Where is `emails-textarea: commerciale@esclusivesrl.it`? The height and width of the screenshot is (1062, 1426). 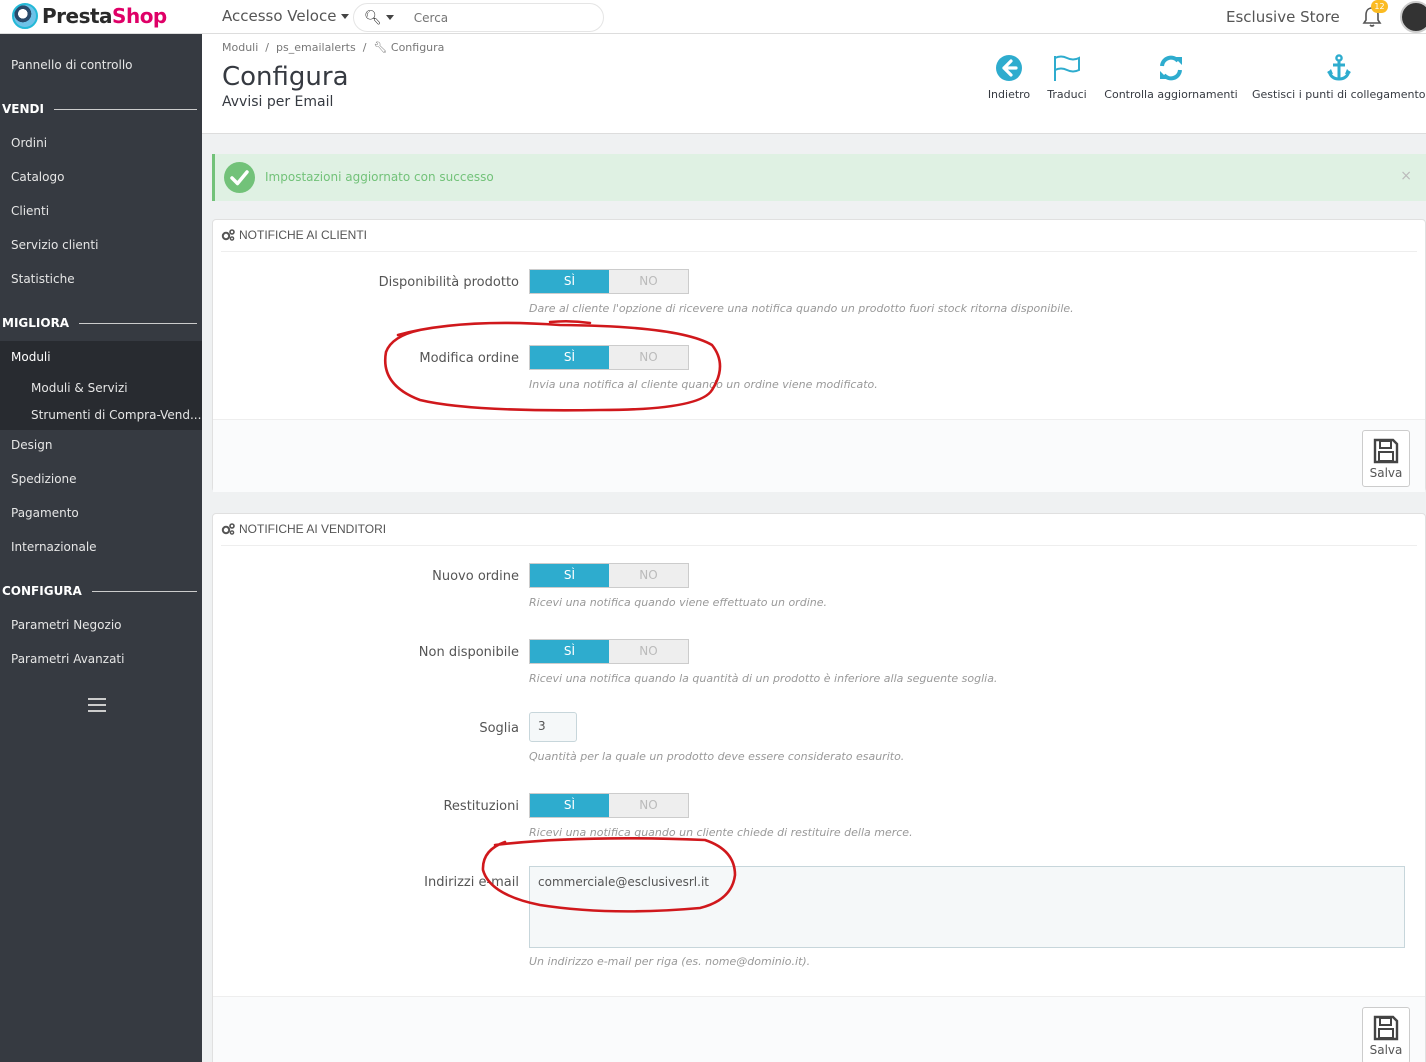 emails-textarea: commerciale@esclusivesrl.it is located at coordinates (967, 907).